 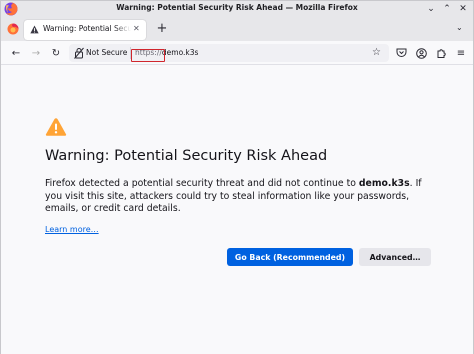 I want to click on bookmark-star-icon: ☆, so click(x=376, y=52).